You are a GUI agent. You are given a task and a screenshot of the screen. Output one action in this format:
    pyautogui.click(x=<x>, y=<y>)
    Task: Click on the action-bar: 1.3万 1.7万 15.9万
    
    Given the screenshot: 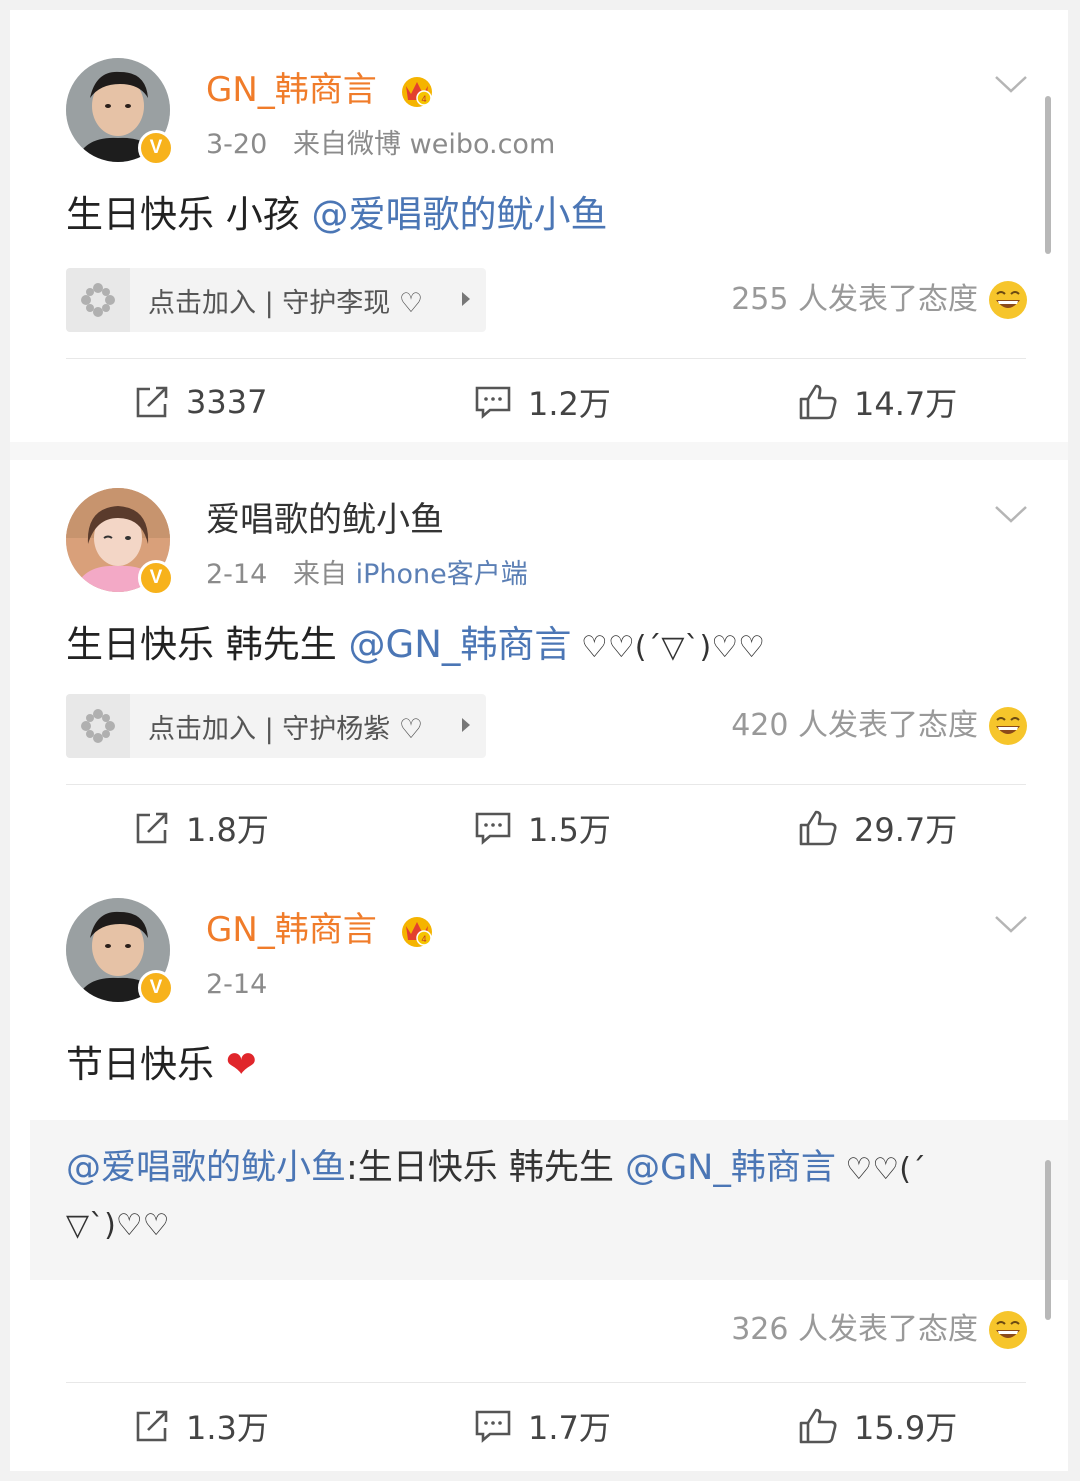 What is the action you would take?
    pyautogui.click(x=546, y=1426)
    